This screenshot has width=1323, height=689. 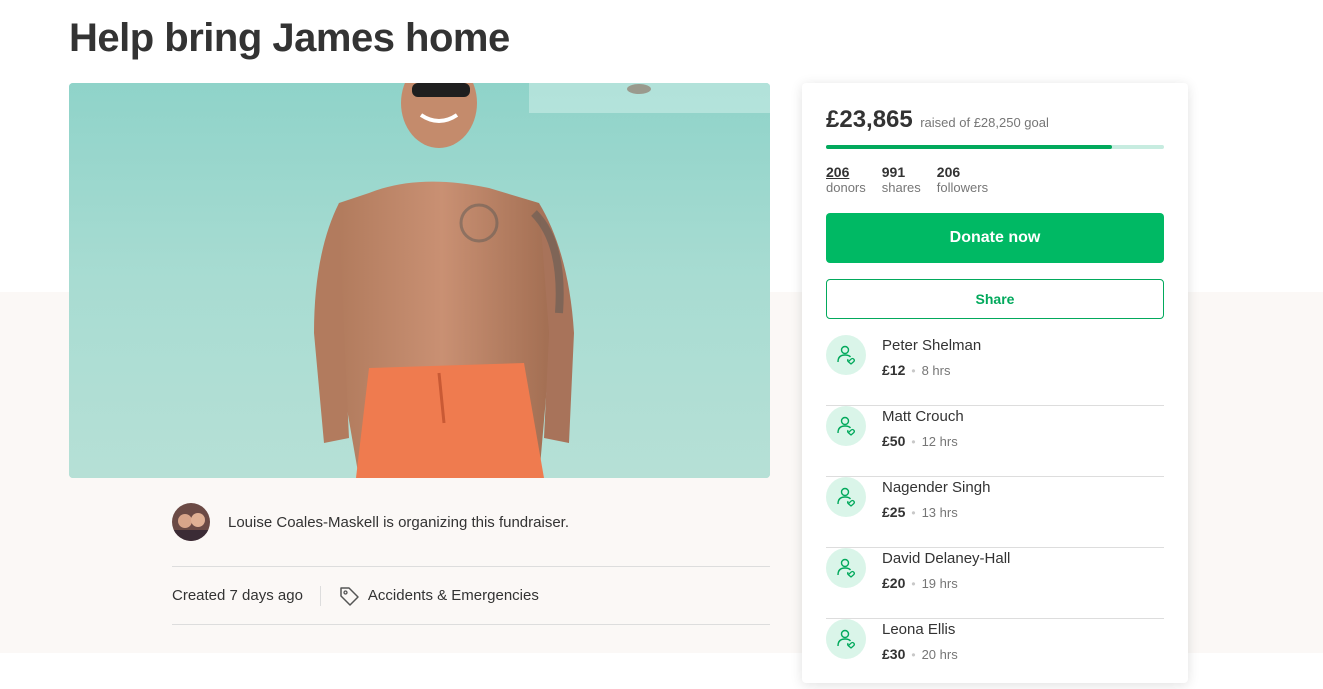 I want to click on donation-details: £12 • 8 hrs, so click(x=916, y=370).